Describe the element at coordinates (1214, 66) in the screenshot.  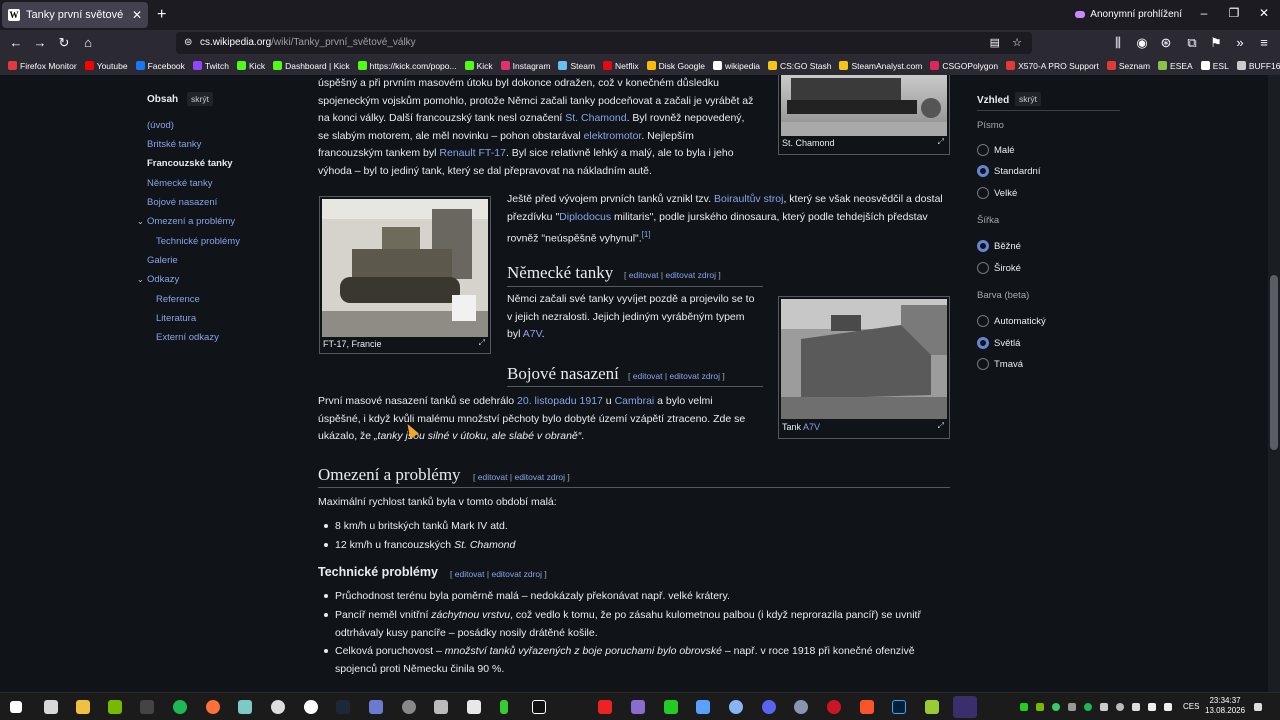
I see `bookmark-item: ESL` at that location.